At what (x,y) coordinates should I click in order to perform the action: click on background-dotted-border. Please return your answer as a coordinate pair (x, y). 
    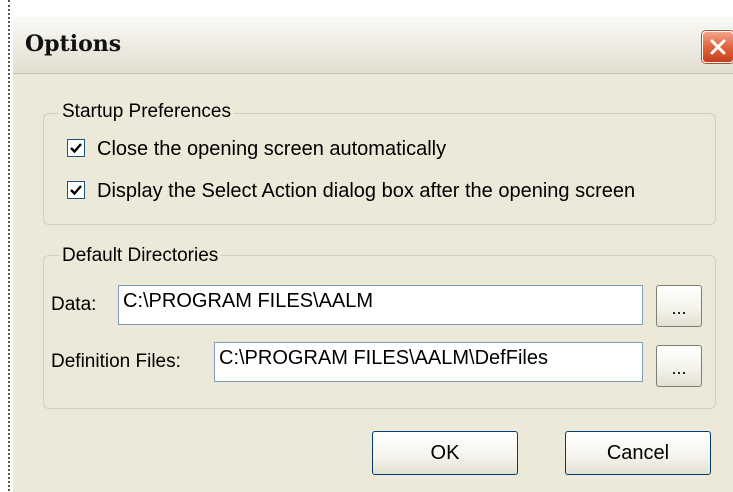
    Looking at the image, I should click on (9, 245).